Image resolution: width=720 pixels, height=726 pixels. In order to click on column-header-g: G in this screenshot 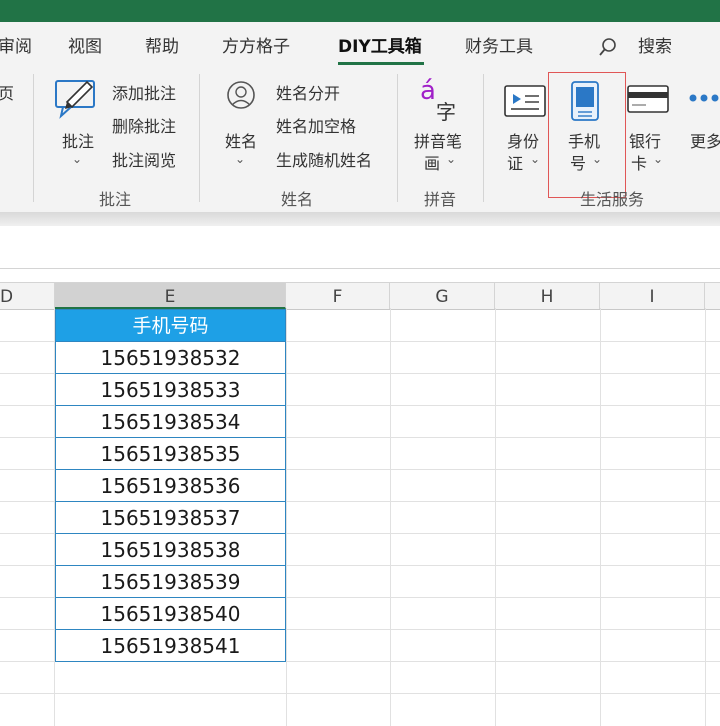, I will do `click(442, 296)`.